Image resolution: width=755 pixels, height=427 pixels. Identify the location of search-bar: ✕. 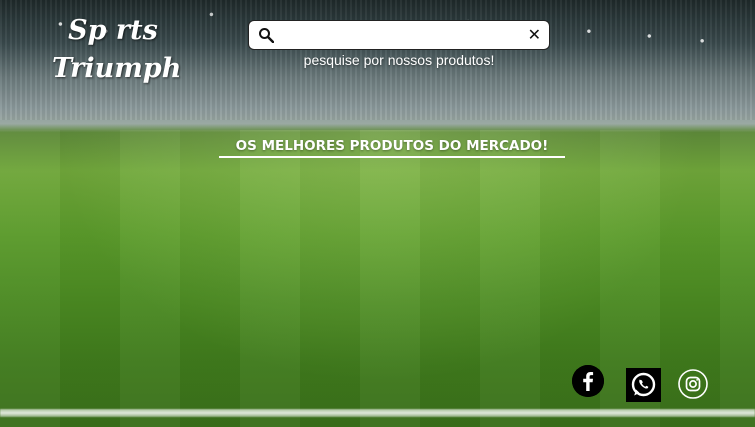
(399, 35).